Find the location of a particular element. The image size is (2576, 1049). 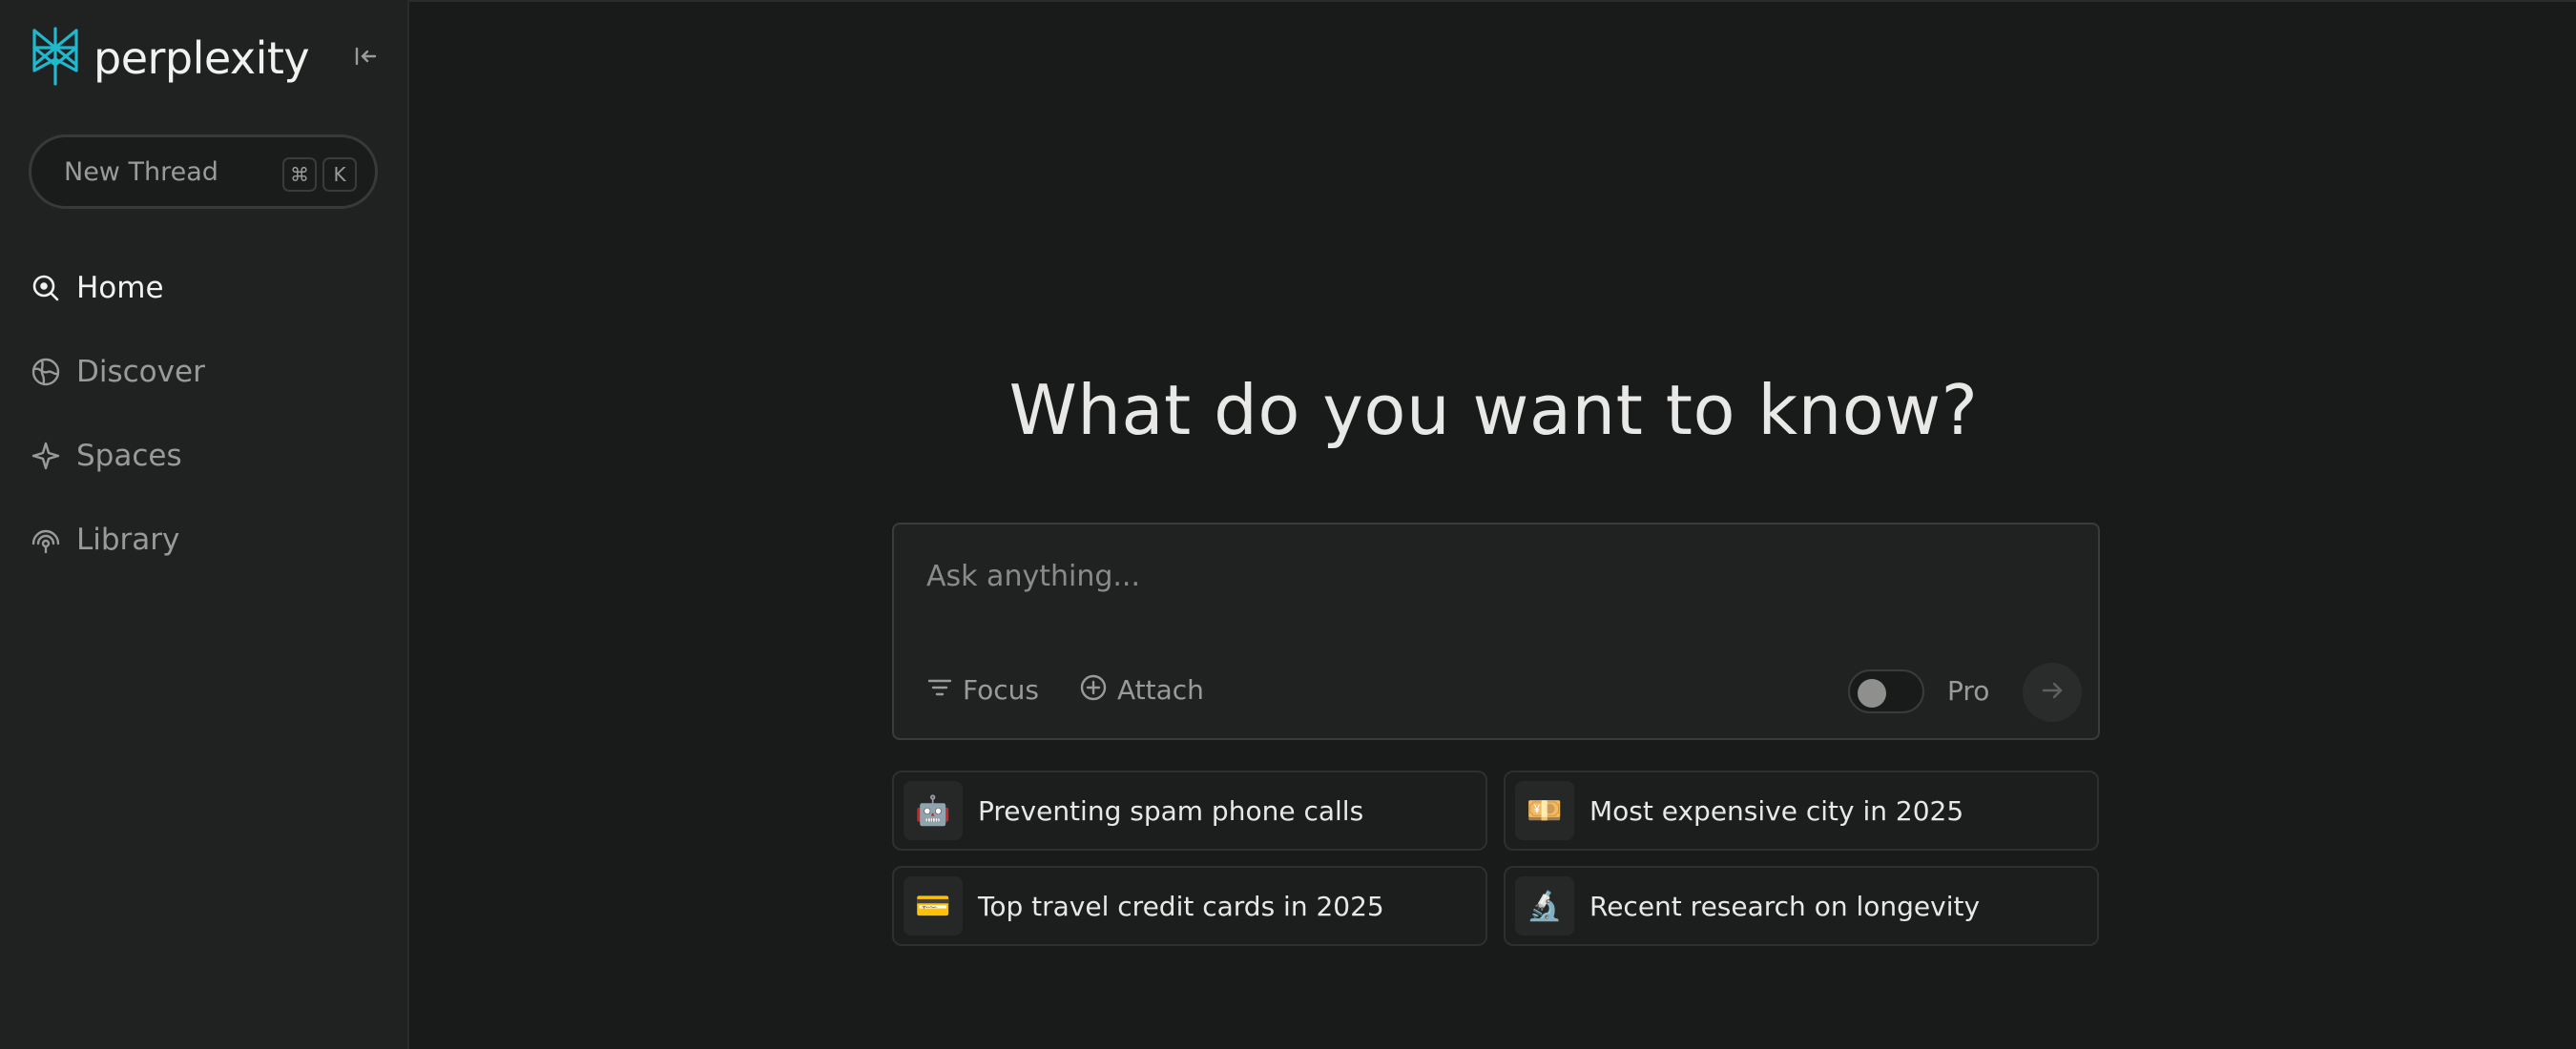

suggestion-card: 💴 Most expensive city in 2025 is located at coordinates (1801, 811).